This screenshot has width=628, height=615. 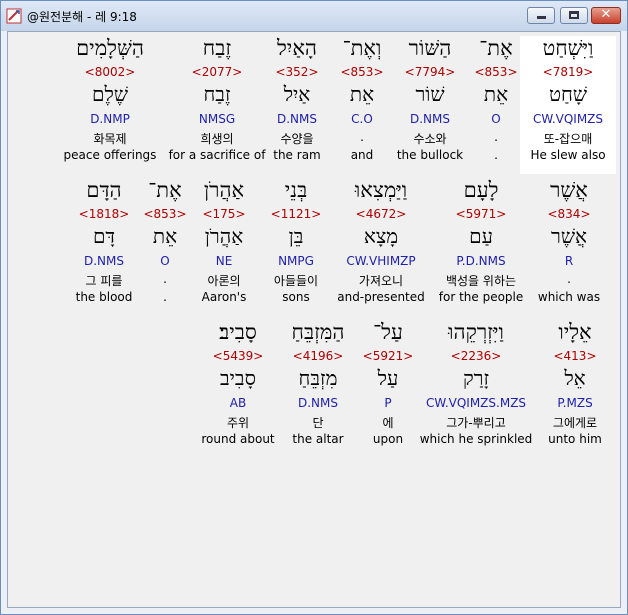 What do you see at coordinates (388, 439) in the screenshot?
I see `english-gloss: upon` at bounding box center [388, 439].